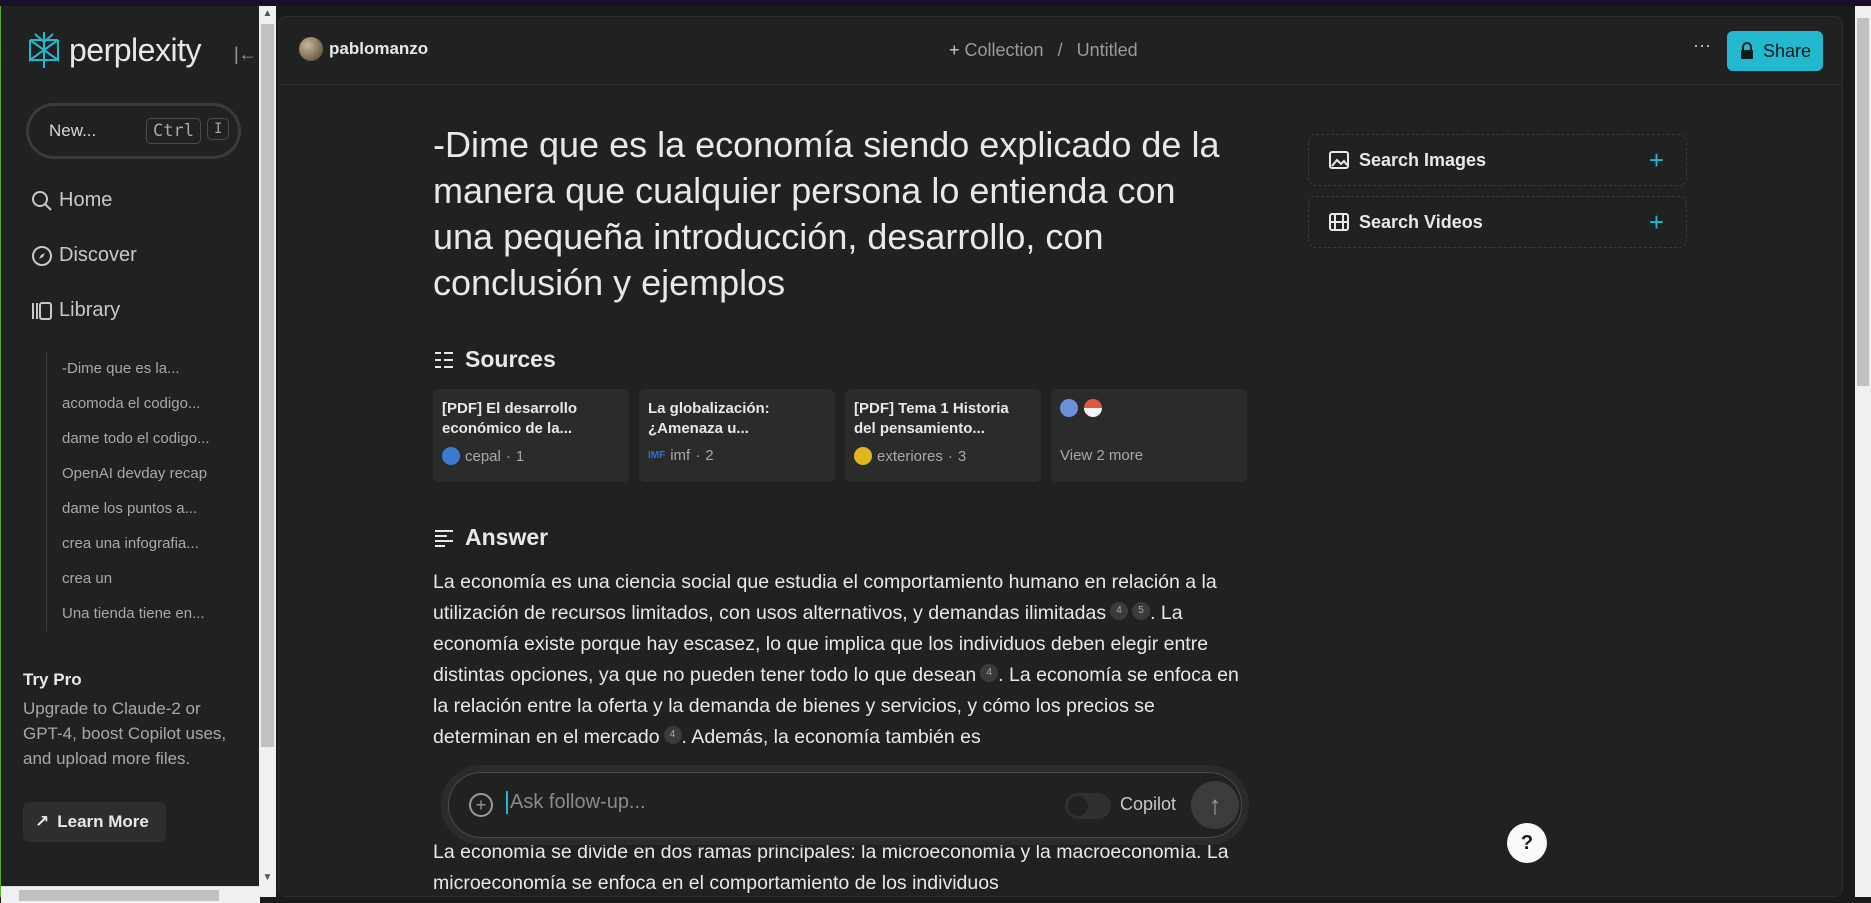  Describe the element at coordinates (1527, 843) in the screenshot. I see `help-button: ?` at that location.